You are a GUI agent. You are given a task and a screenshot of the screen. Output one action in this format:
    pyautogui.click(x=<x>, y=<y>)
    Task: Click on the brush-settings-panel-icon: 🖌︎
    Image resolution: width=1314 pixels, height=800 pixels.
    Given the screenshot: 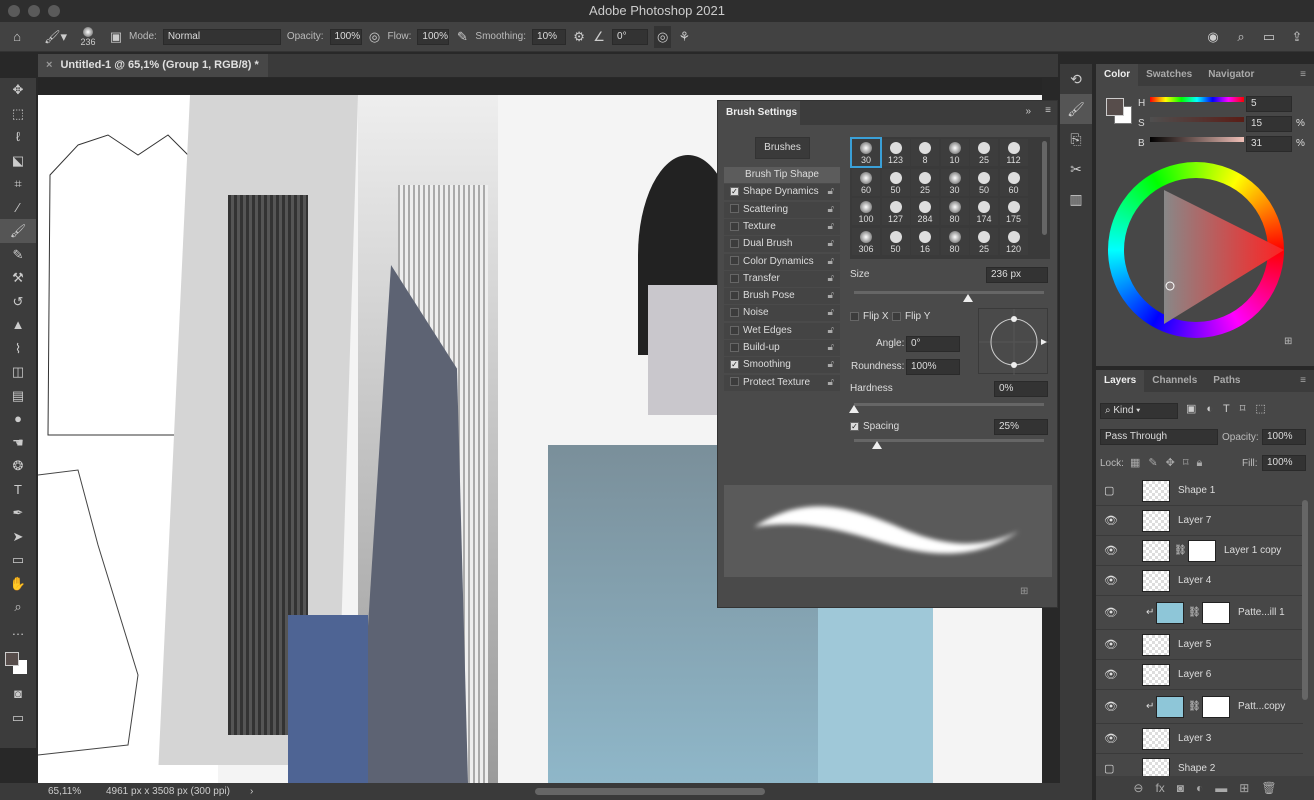 What is the action you would take?
    pyautogui.click(x=1076, y=109)
    